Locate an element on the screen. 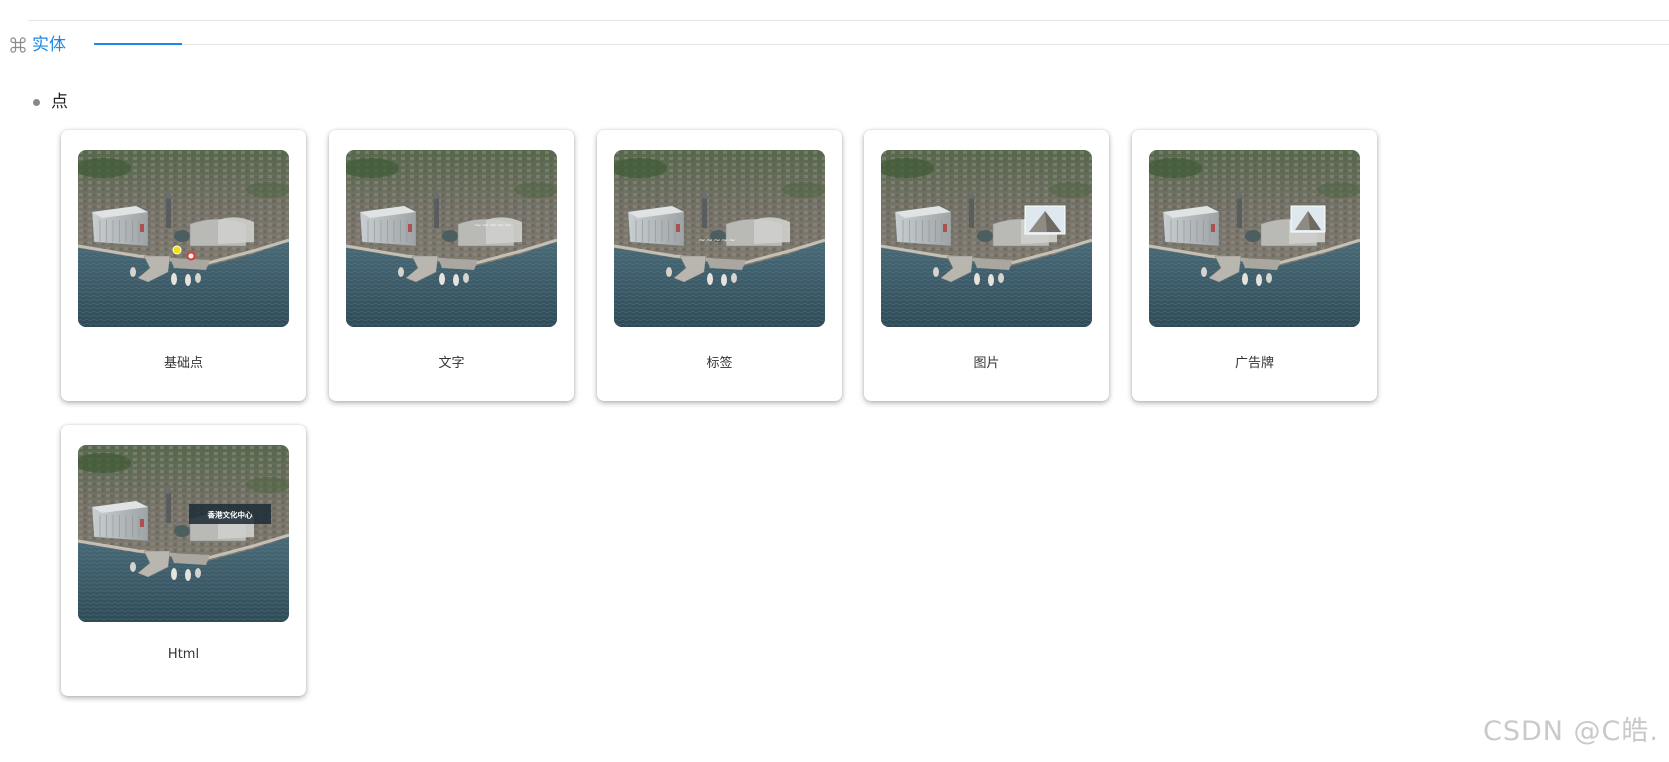 The width and height of the screenshot is (1669, 762). example-card-label: ~~~~~ 标签 is located at coordinates (719, 265).